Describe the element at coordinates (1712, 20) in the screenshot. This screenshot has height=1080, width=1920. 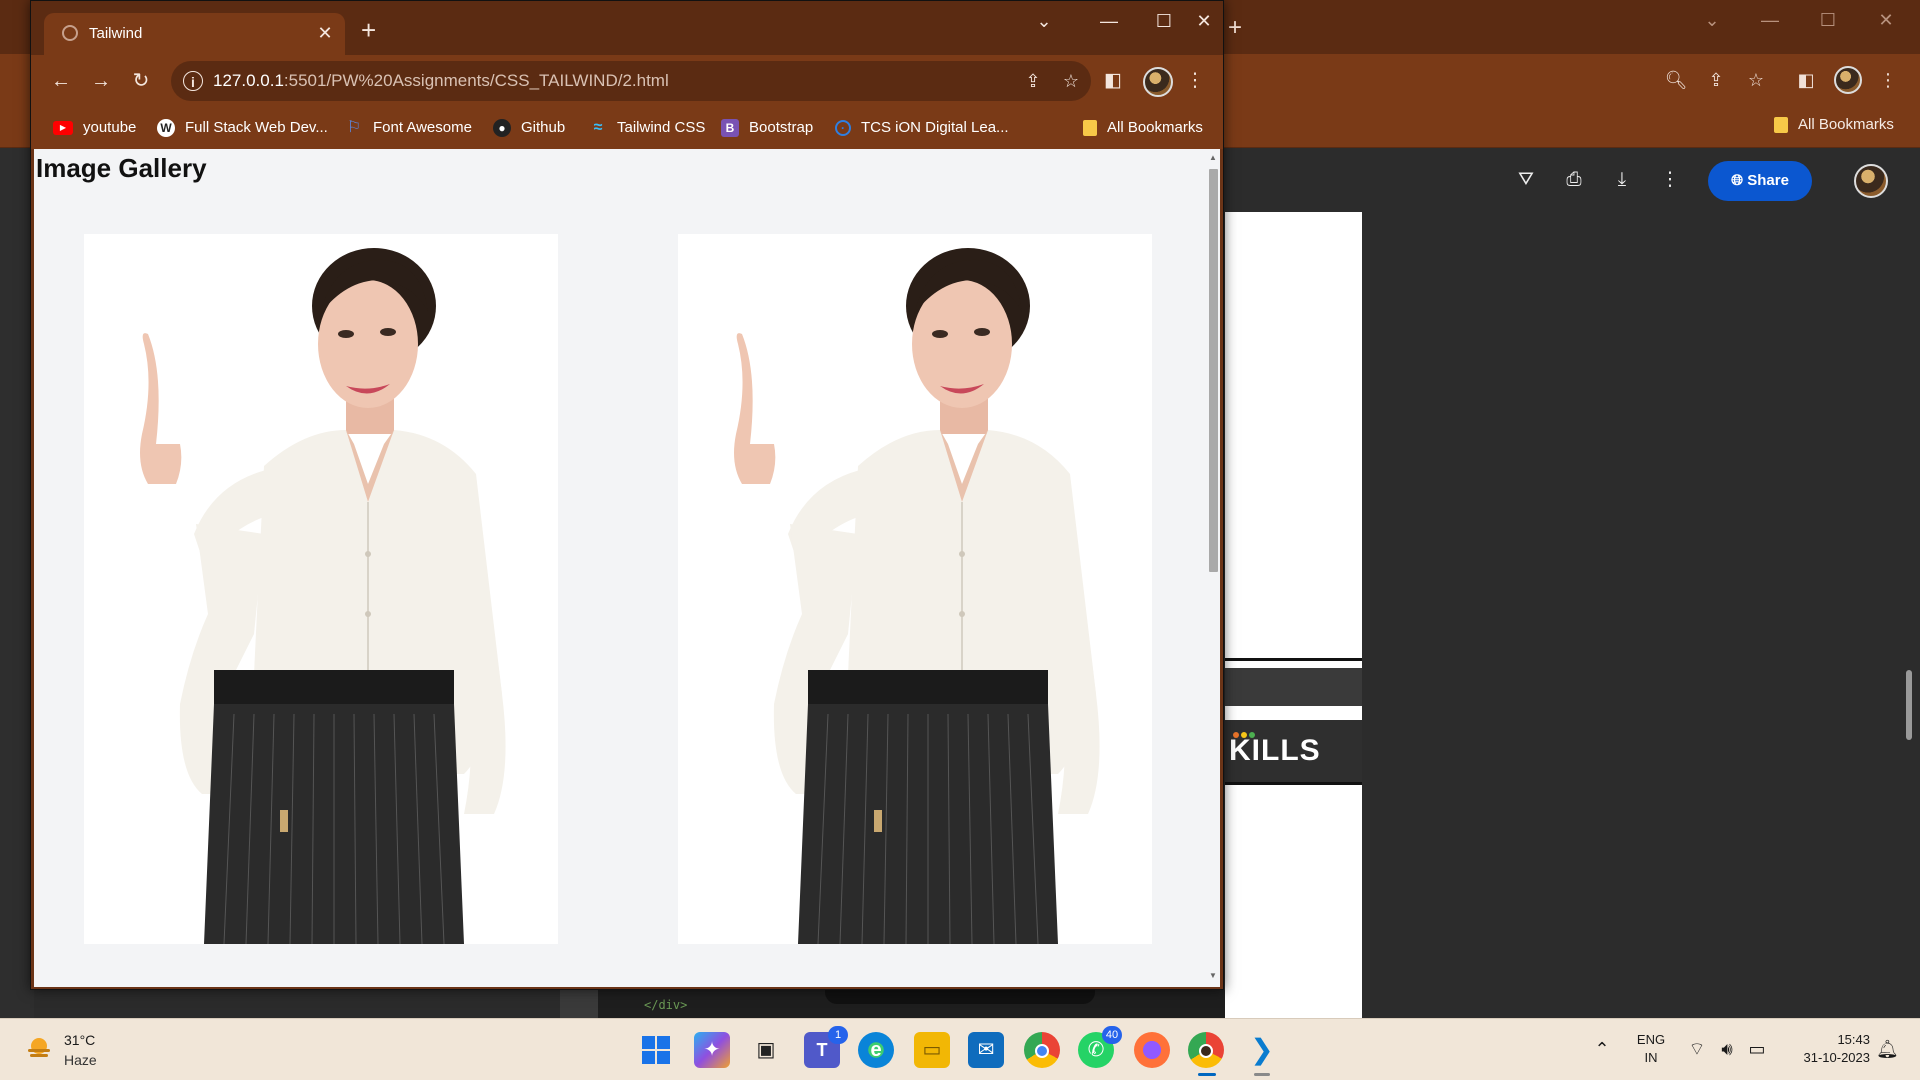
I see `background-tab-search-button: ⌄` at that location.